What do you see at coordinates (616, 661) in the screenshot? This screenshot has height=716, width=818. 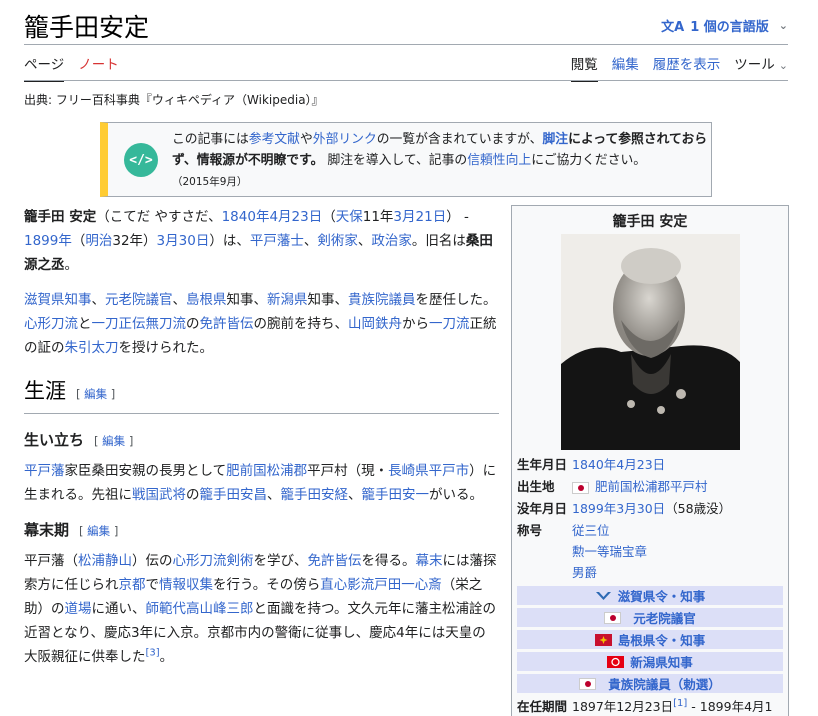 I see `niigata-flag-icon` at bounding box center [616, 661].